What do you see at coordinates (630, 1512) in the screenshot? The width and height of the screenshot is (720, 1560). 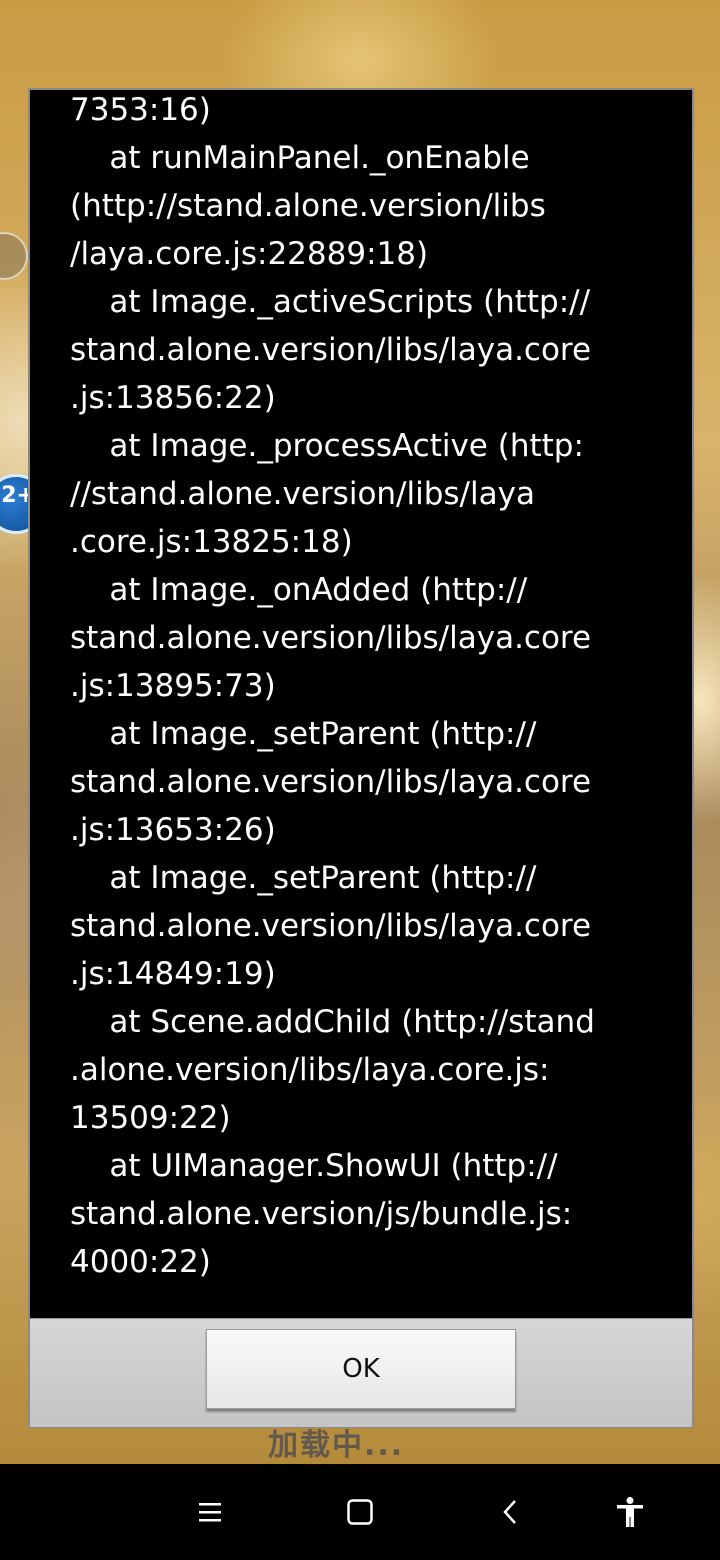 I see `accessibility-icon` at bounding box center [630, 1512].